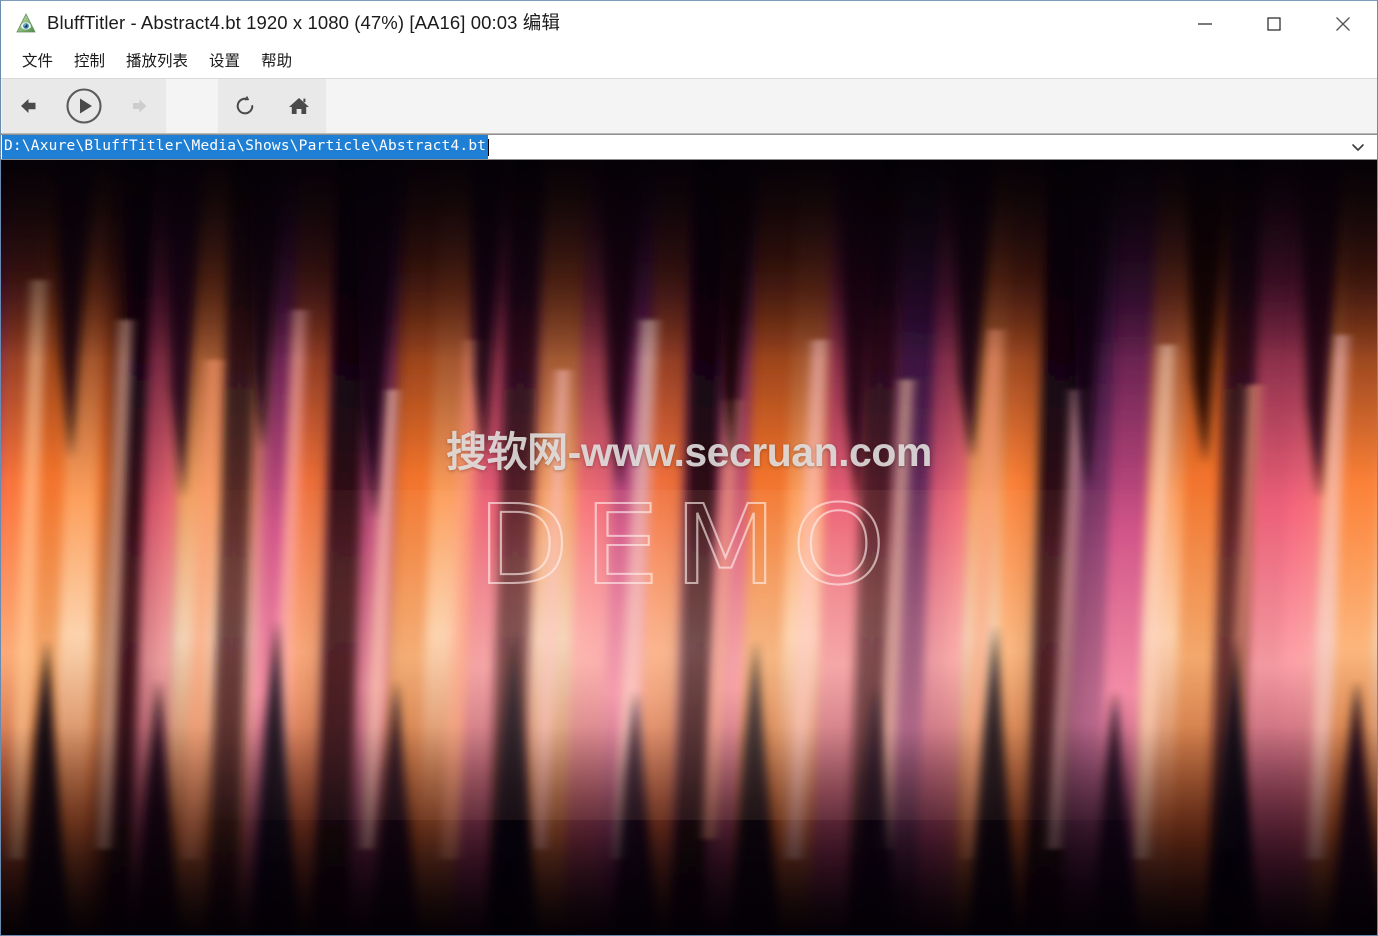  What do you see at coordinates (1358, 147) in the screenshot?
I see `chevron-down-icon` at bounding box center [1358, 147].